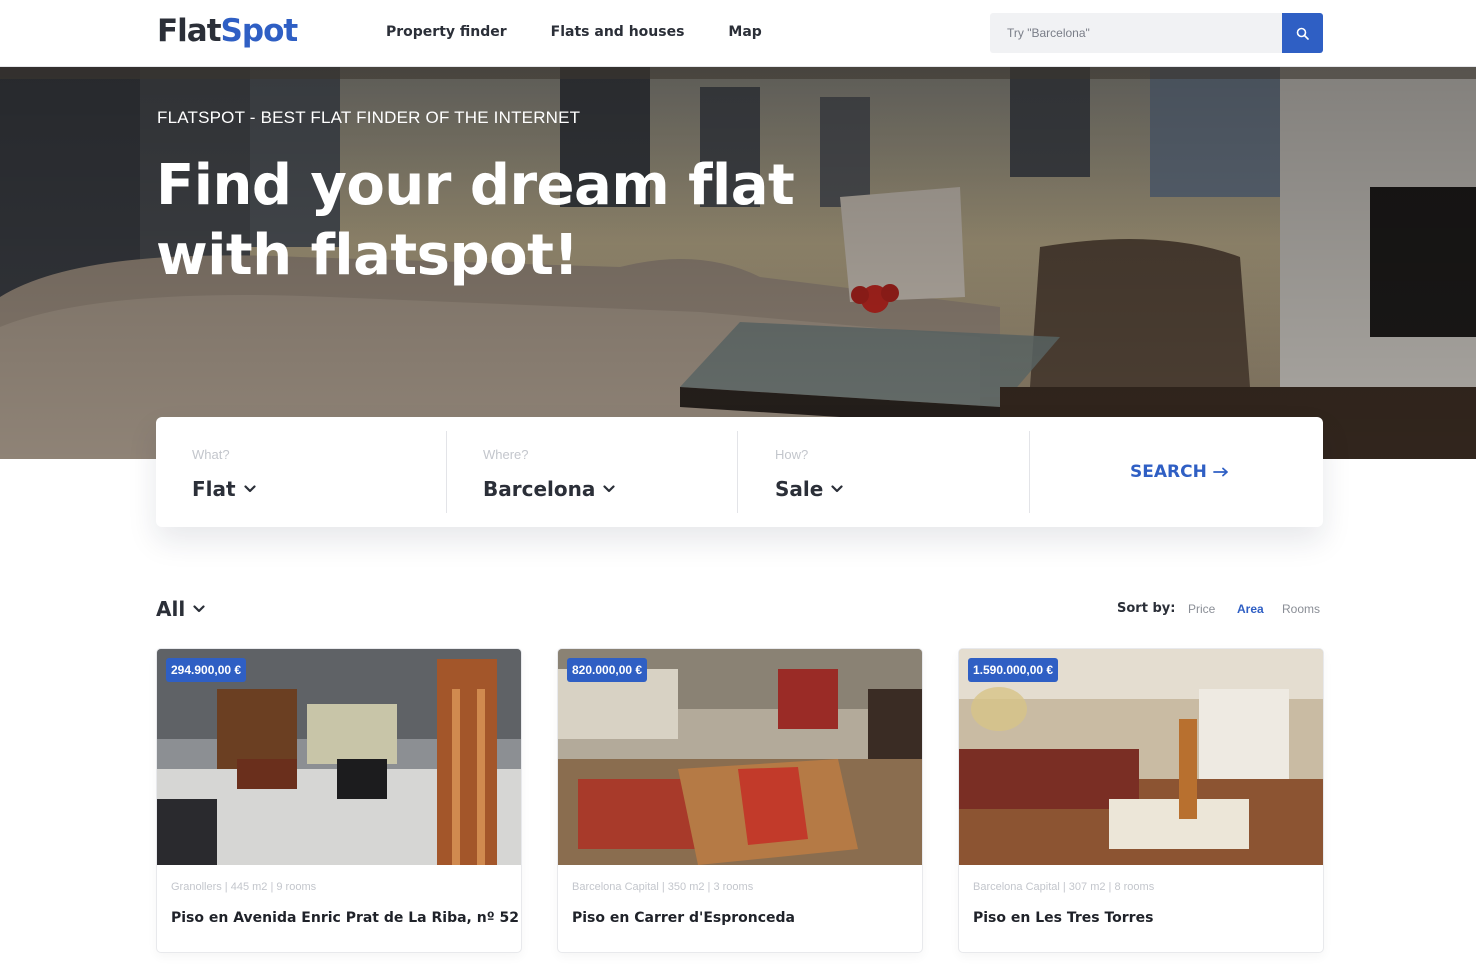 Image resolution: width=1476 pixels, height=978 pixels. Describe the element at coordinates (618, 32) in the screenshot. I see `nav-flats-and-houses: Flats and houses` at that location.